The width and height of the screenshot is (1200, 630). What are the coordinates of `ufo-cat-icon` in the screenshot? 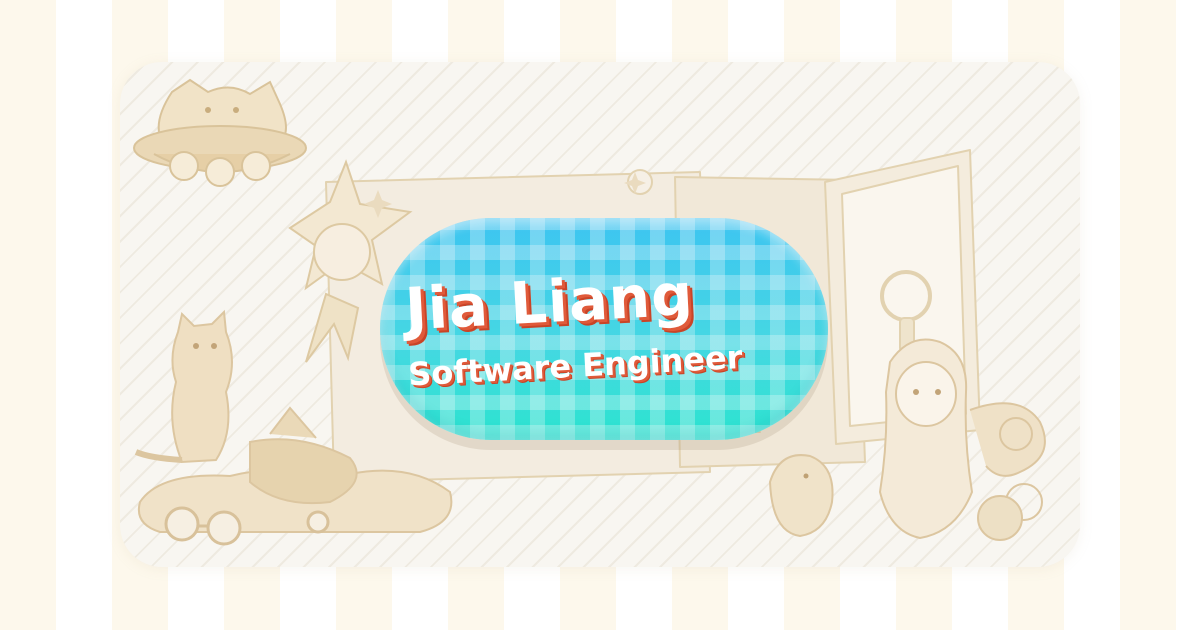 It's located at (220, 132).